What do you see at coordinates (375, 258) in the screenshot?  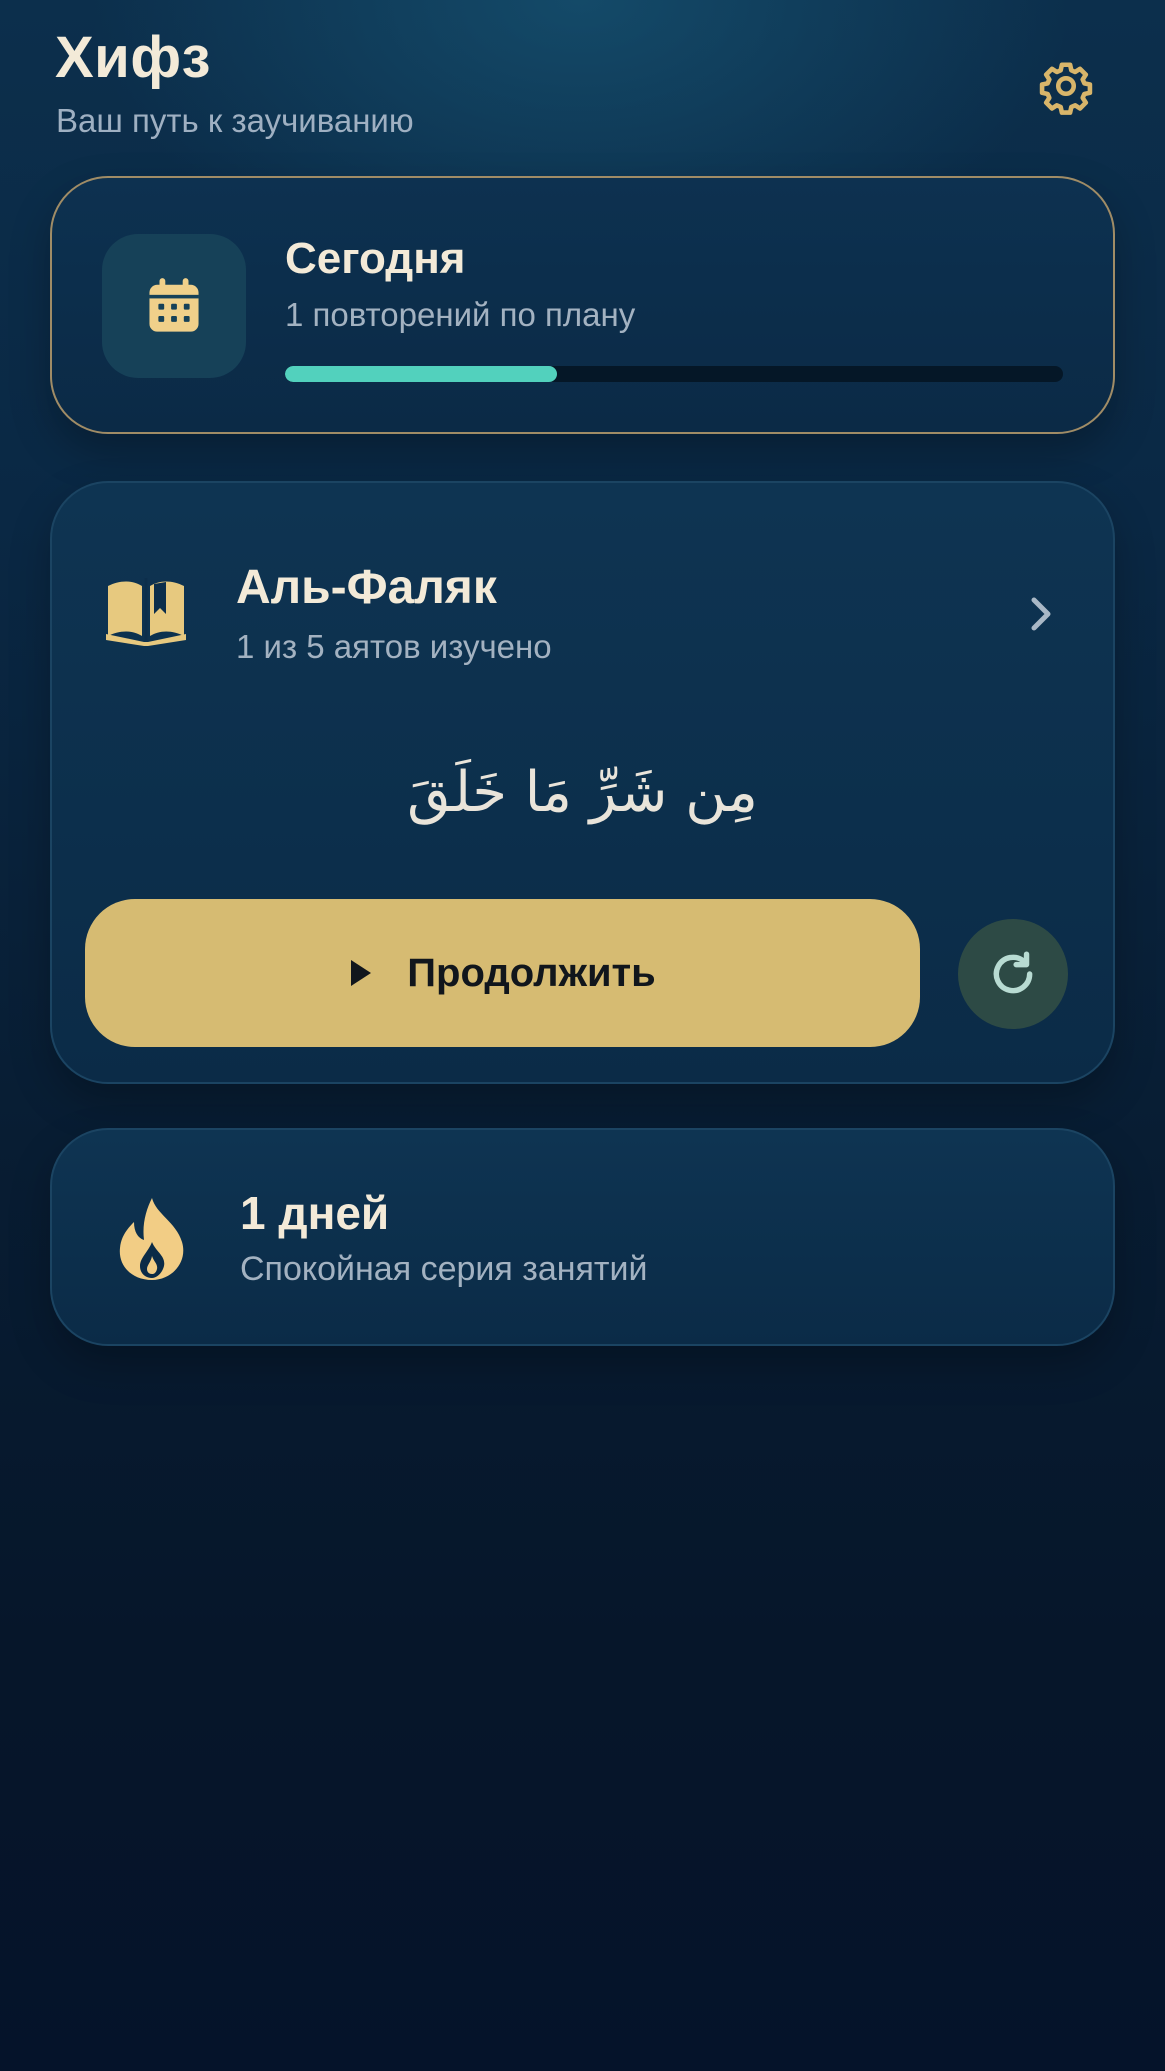 I see `today-title: Сегодня` at bounding box center [375, 258].